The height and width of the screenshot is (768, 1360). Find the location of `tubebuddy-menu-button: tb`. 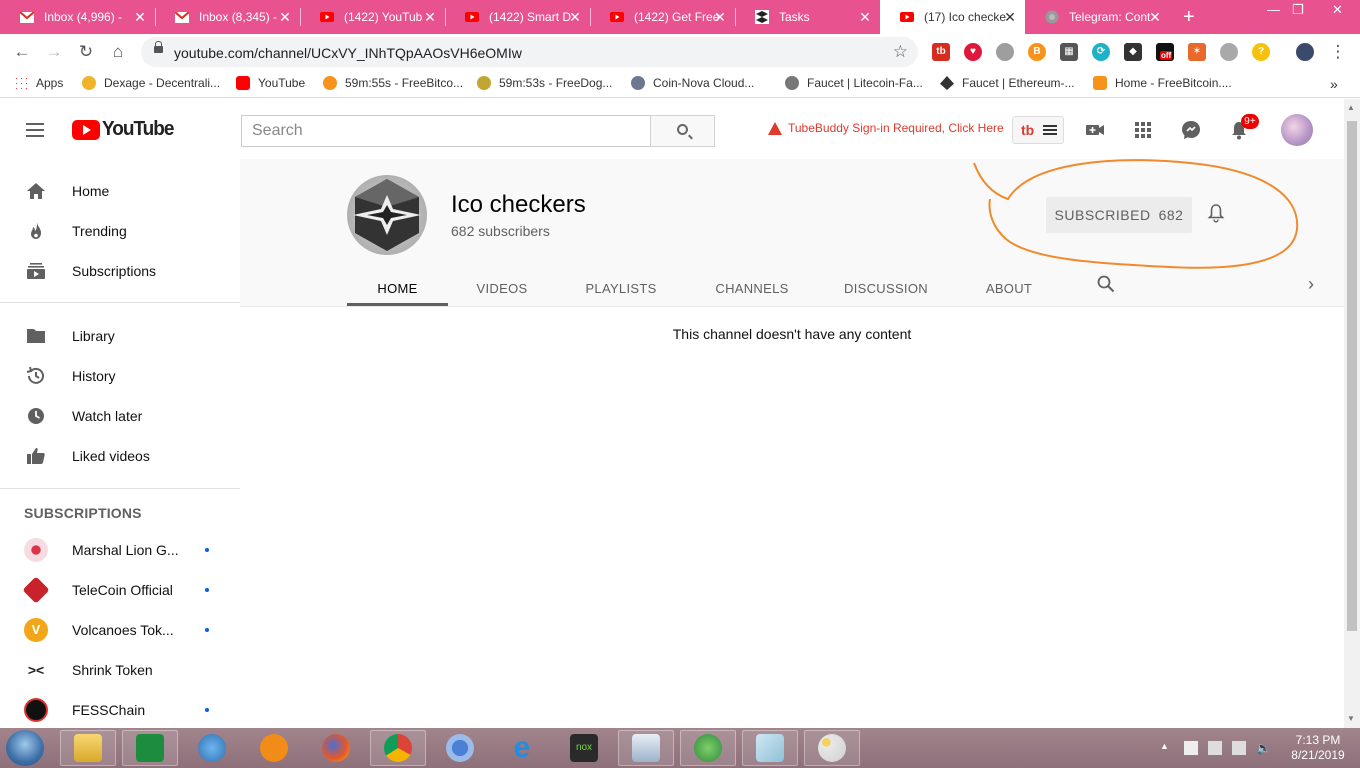

tubebuddy-menu-button: tb is located at coordinates (1038, 130).